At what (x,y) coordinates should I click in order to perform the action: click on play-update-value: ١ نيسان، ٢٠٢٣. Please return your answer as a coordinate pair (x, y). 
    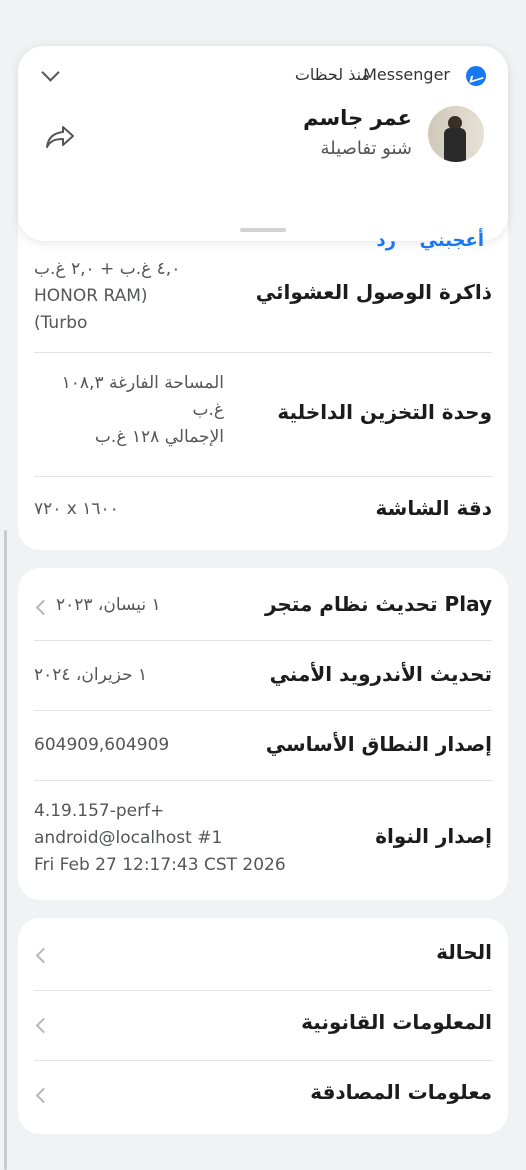
    Looking at the image, I should click on (108, 605).